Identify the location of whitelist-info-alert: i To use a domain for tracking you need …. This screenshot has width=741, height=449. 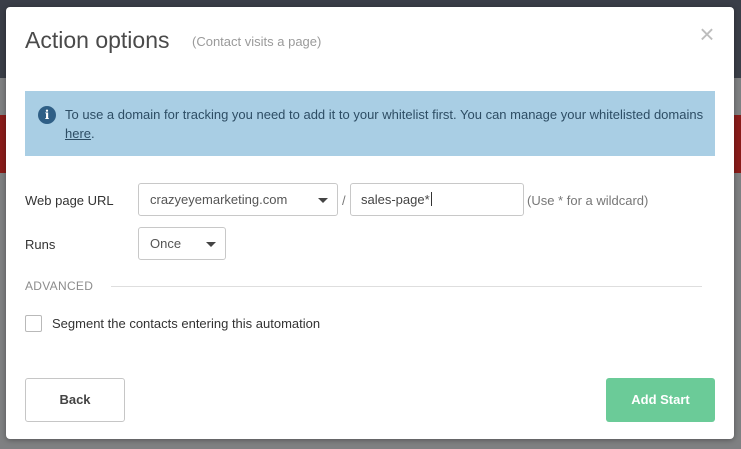
(370, 123).